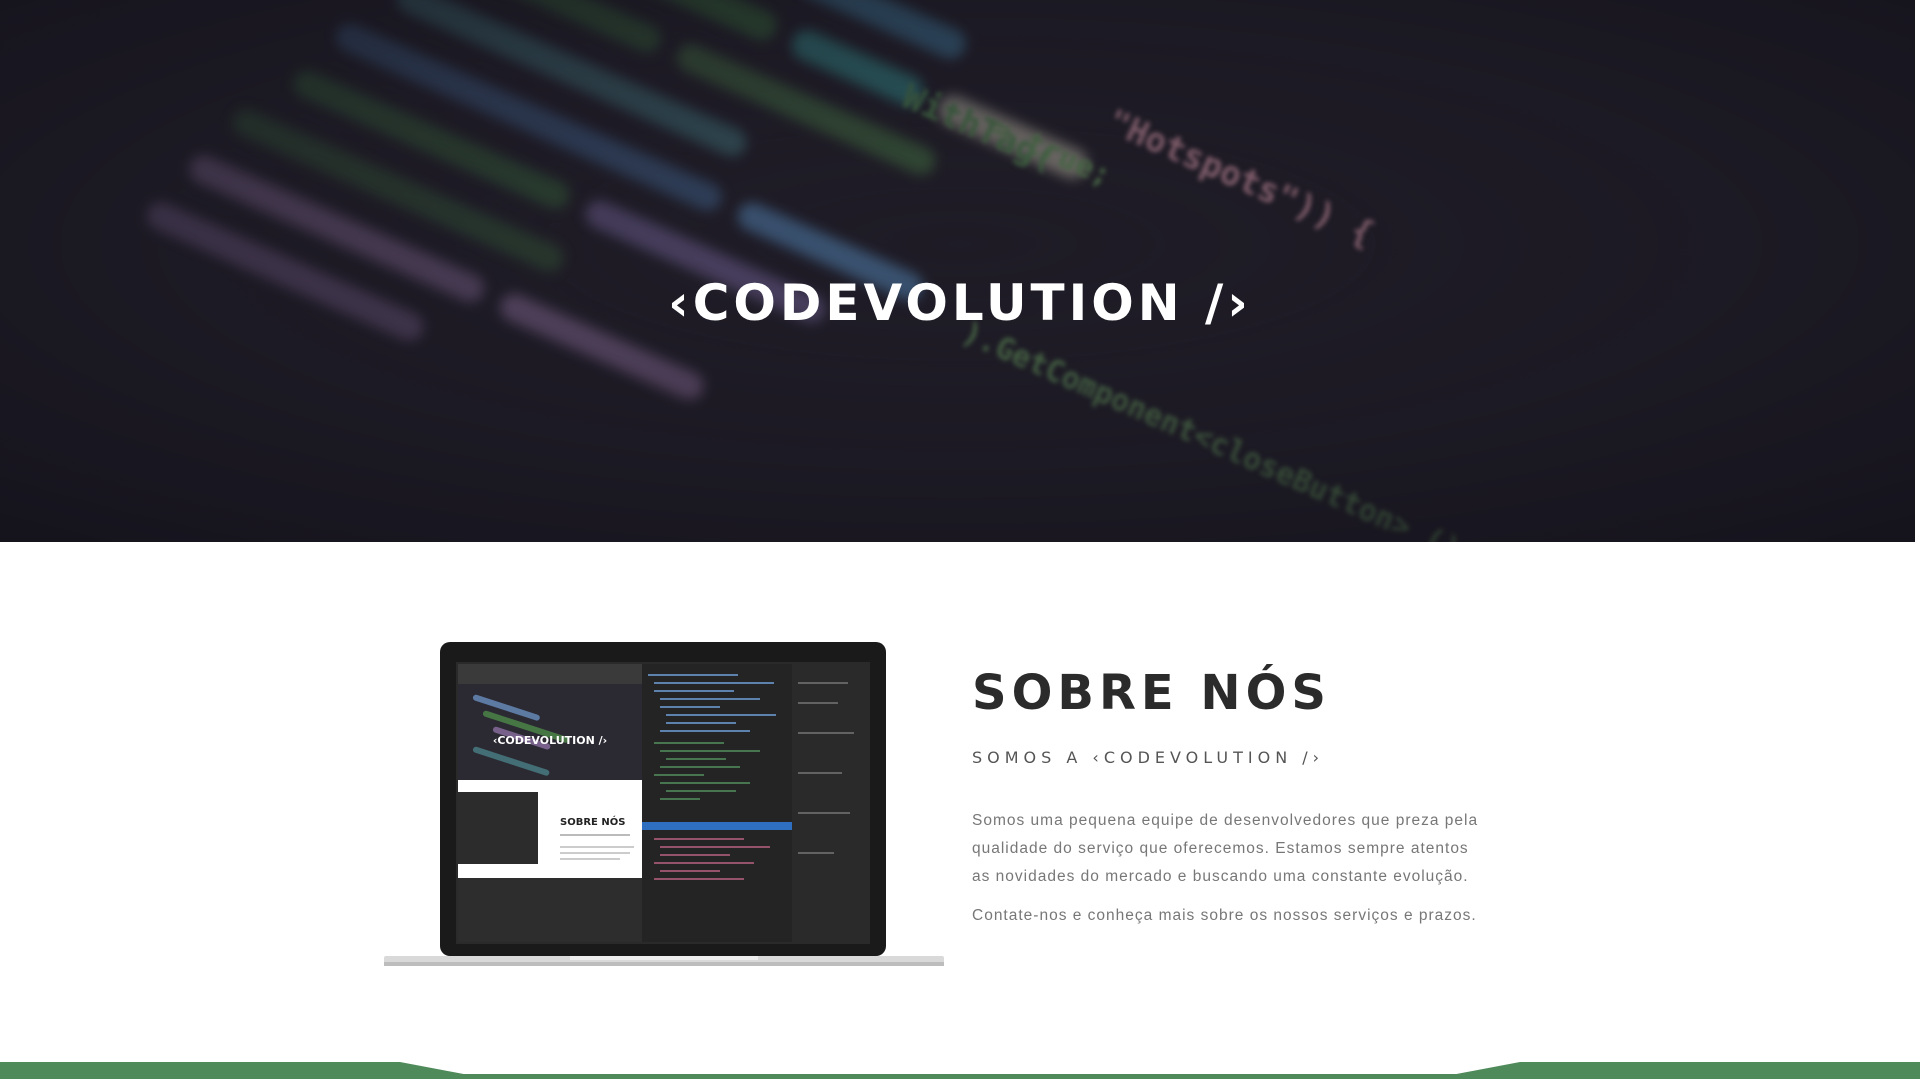 This screenshot has width=1920, height=1079. I want to click on laptop-screen-heading: SOBRE NÓS, so click(592, 821).